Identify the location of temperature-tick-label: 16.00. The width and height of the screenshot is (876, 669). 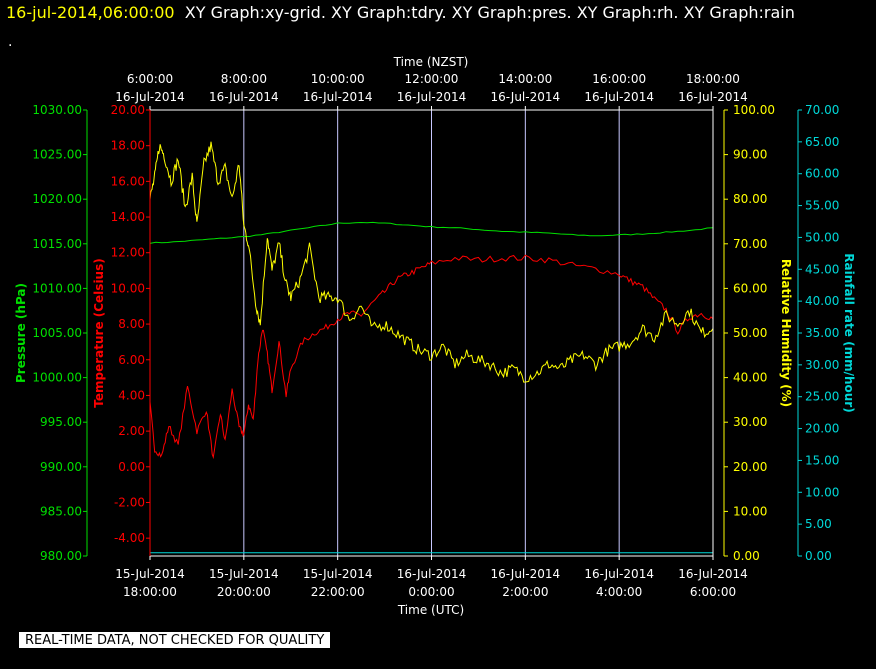
(128, 181).